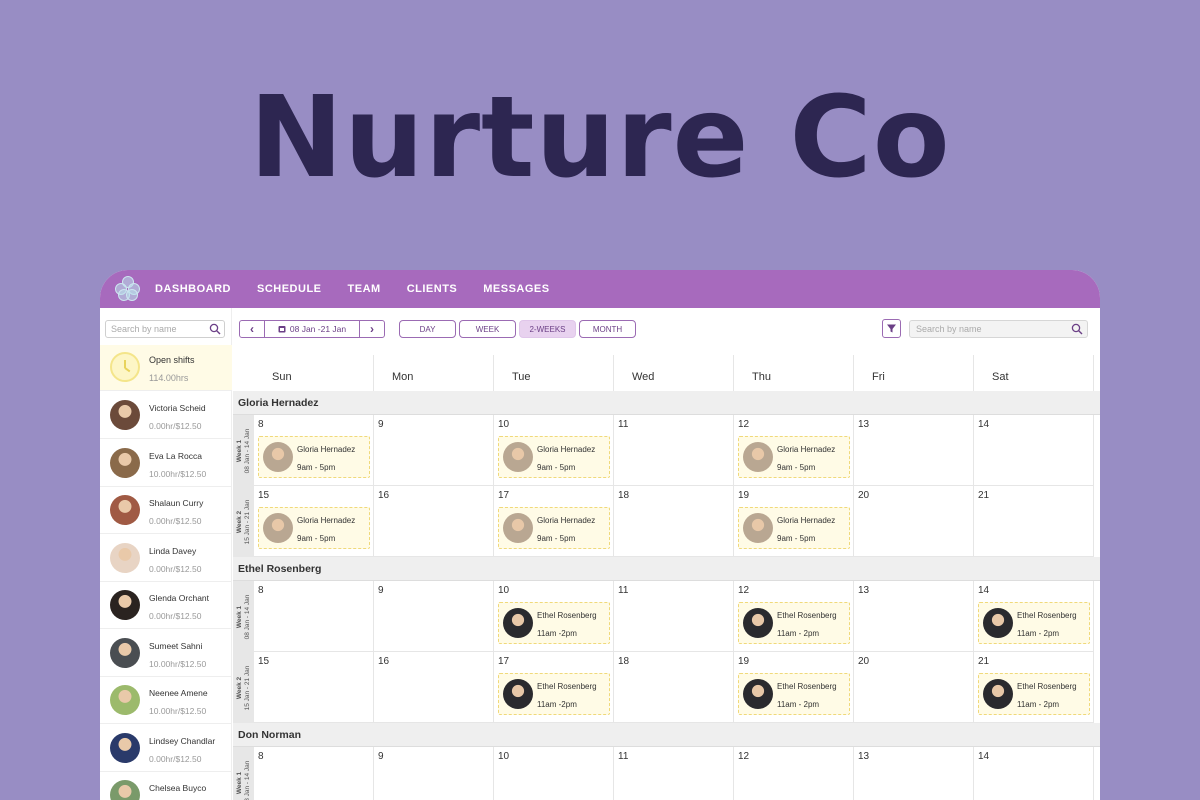 This screenshot has height=800, width=1200. Describe the element at coordinates (264, 495) in the screenshot. I see `day-number: 15` at that location.